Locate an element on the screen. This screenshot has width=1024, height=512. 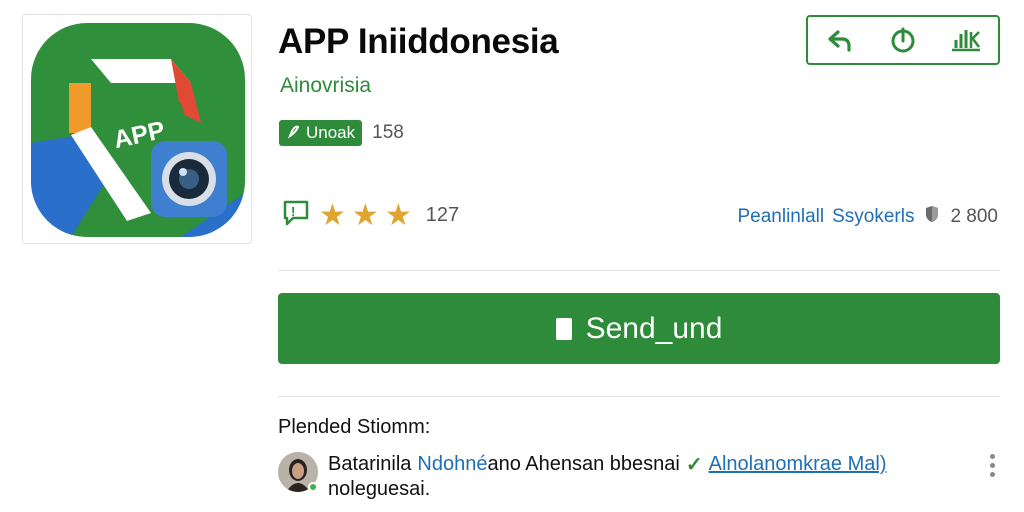
developer-name: Ainovrisia is located at coordinates (325, 86).